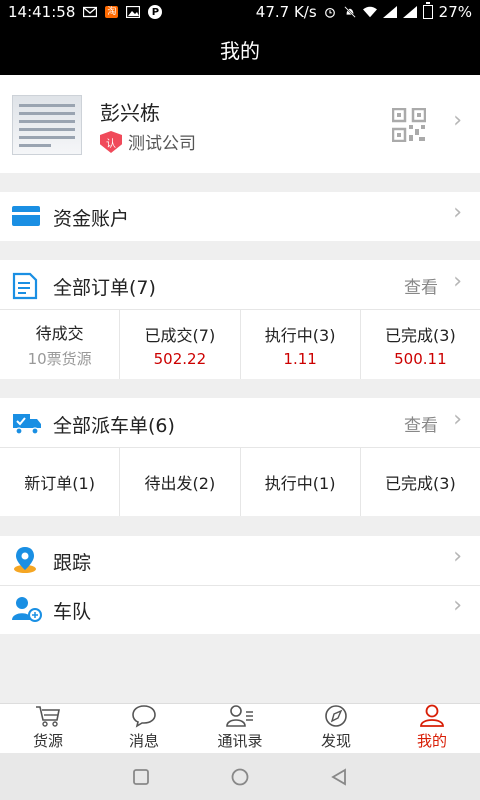  I want to click on order-stat-pending: 待成交 10票货源, so click(60, 344).